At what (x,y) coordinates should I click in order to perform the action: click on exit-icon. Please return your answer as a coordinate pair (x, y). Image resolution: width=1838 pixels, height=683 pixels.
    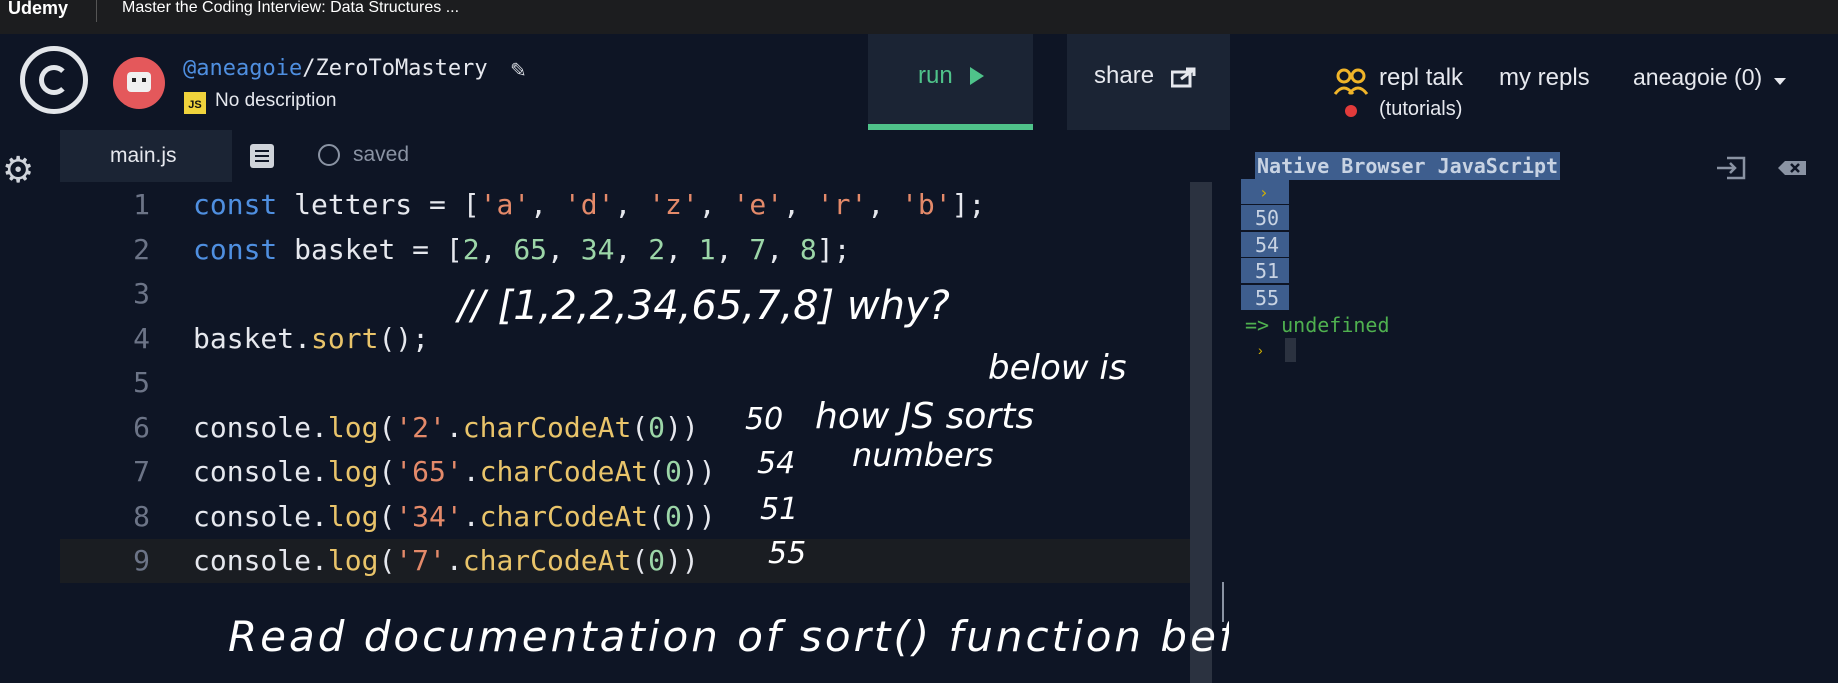
    Looking at the image, I should click on (1731, 168).